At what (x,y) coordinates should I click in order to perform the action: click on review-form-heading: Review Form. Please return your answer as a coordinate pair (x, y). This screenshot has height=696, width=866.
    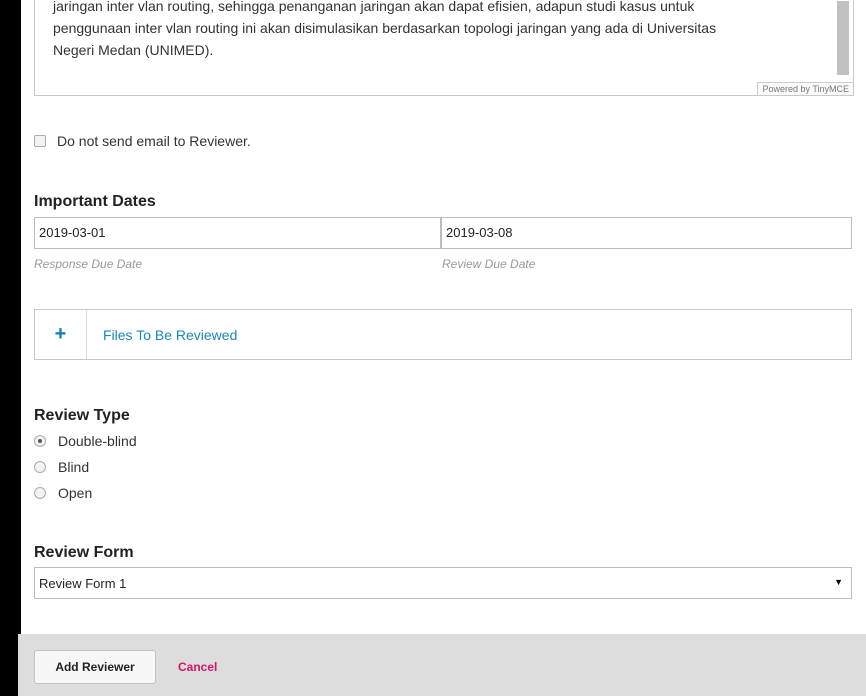
    Looking at the image, I should click on (84, 552).